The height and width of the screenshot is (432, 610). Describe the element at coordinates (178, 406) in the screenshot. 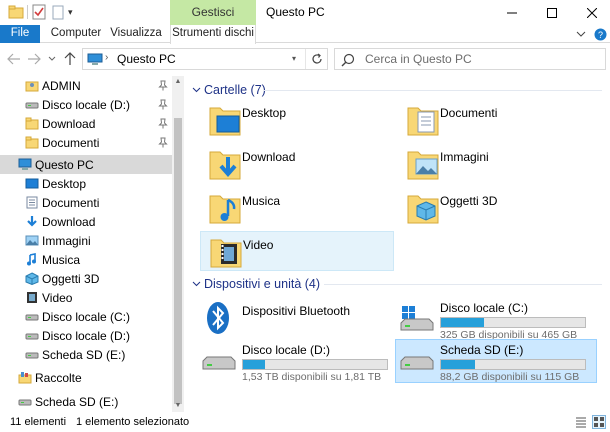

I see `scroll-down-icon: ▼` at that location.